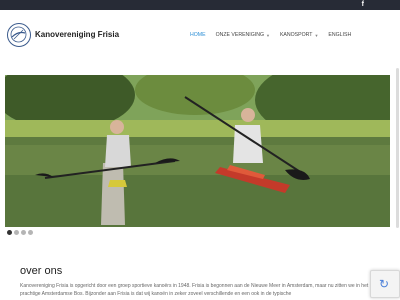 This screenshot has height=300, width=400. I want to click on recaptcha-badge: ↻, so click(385, 284).